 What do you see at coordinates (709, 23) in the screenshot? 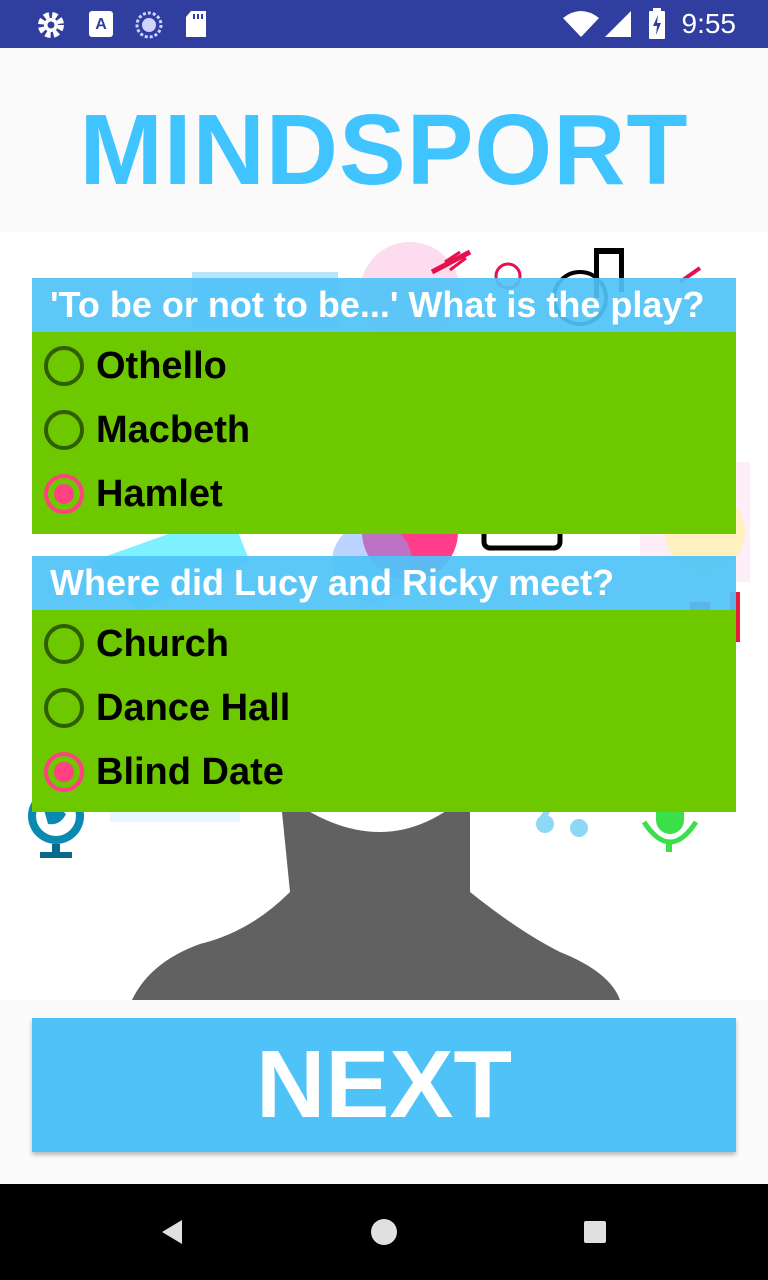
I see `status-time: 9:55` at bounding box center [709, 23].